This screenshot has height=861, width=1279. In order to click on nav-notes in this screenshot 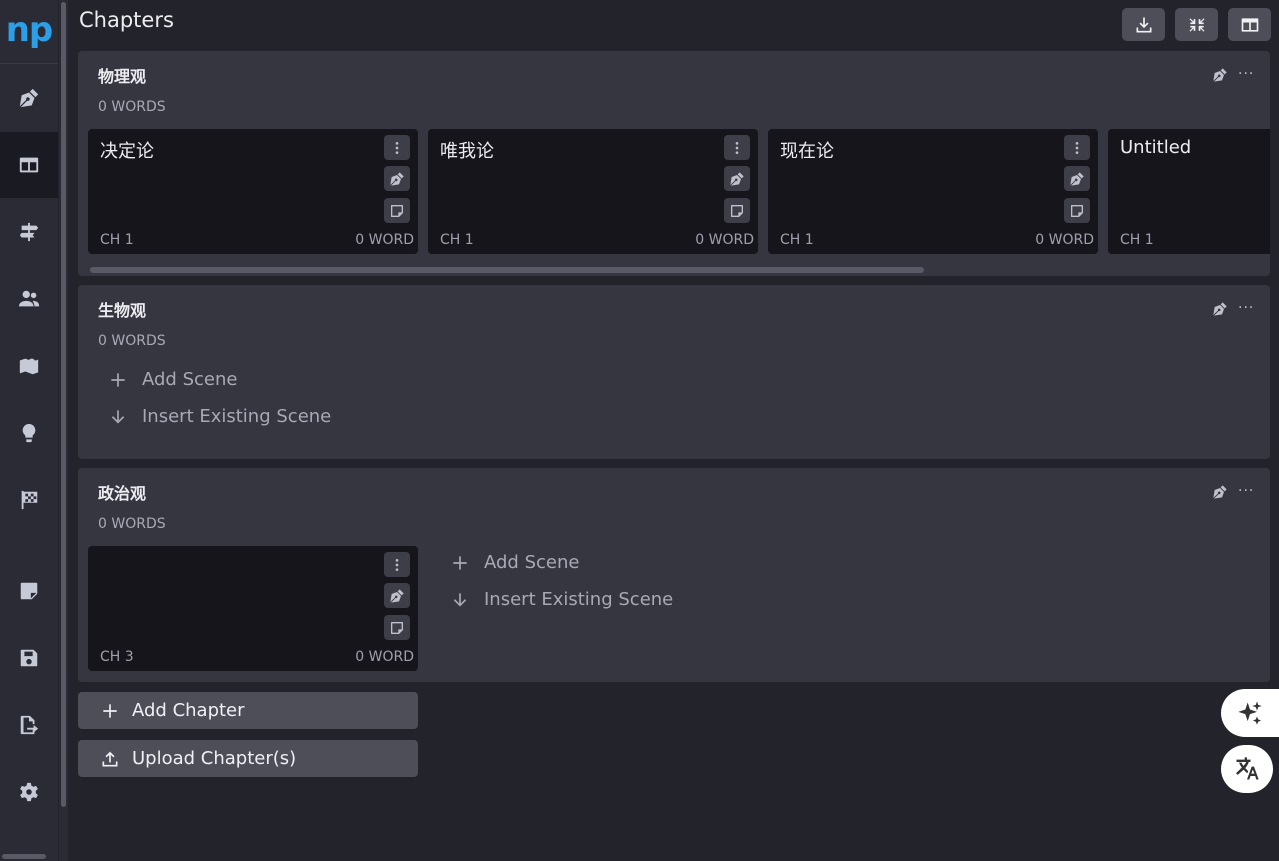, I will do `click(29, 591)`.